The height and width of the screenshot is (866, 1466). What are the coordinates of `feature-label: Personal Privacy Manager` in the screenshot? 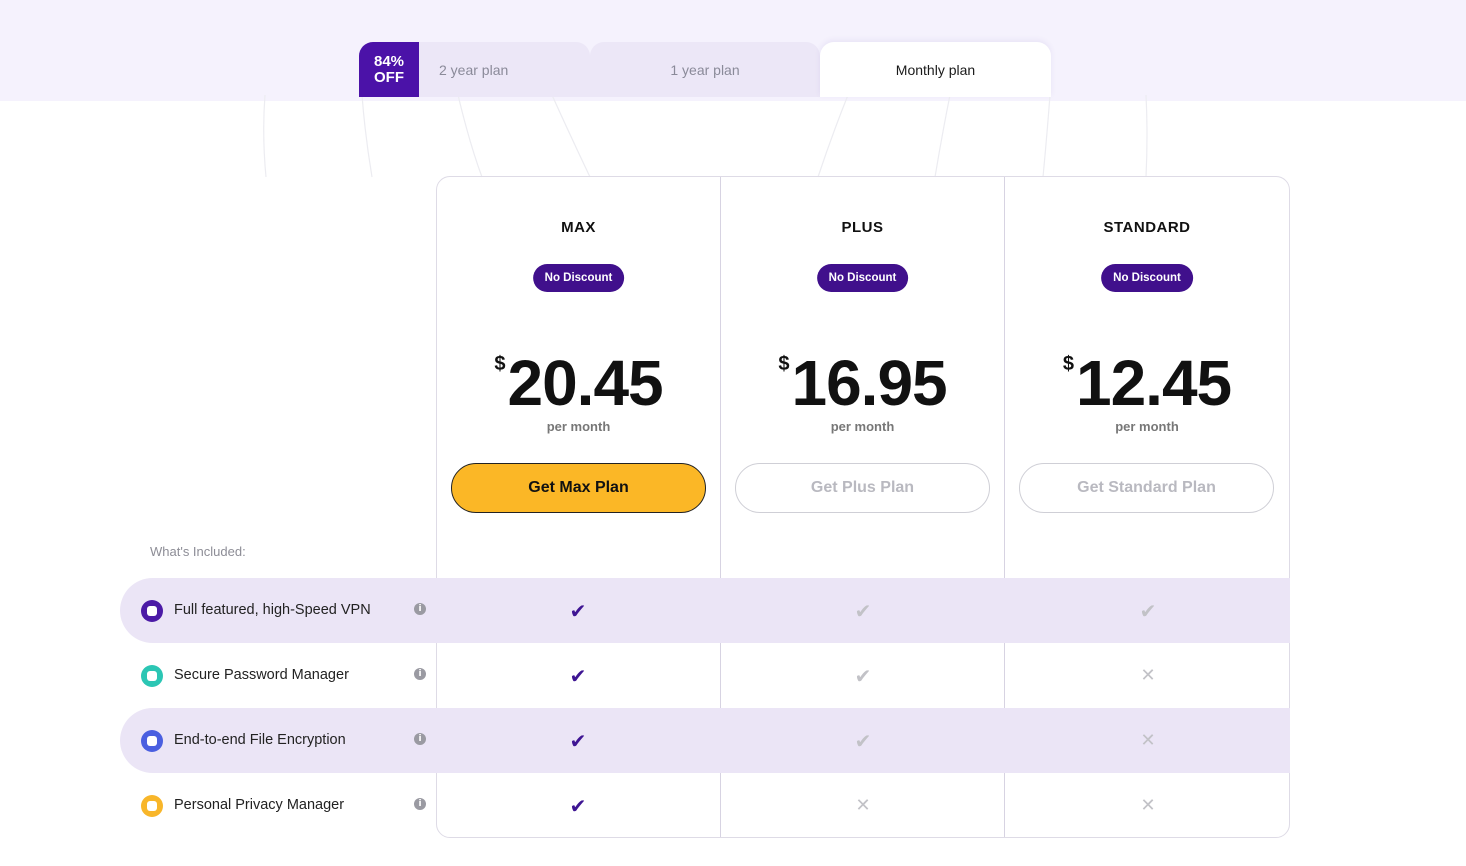 It's located at (259, 805).